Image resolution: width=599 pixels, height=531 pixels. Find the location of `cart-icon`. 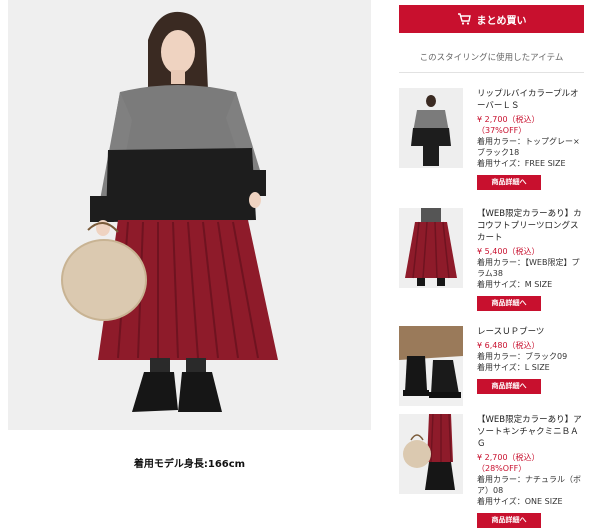

cart-icon is located at coordinates (464, 19).